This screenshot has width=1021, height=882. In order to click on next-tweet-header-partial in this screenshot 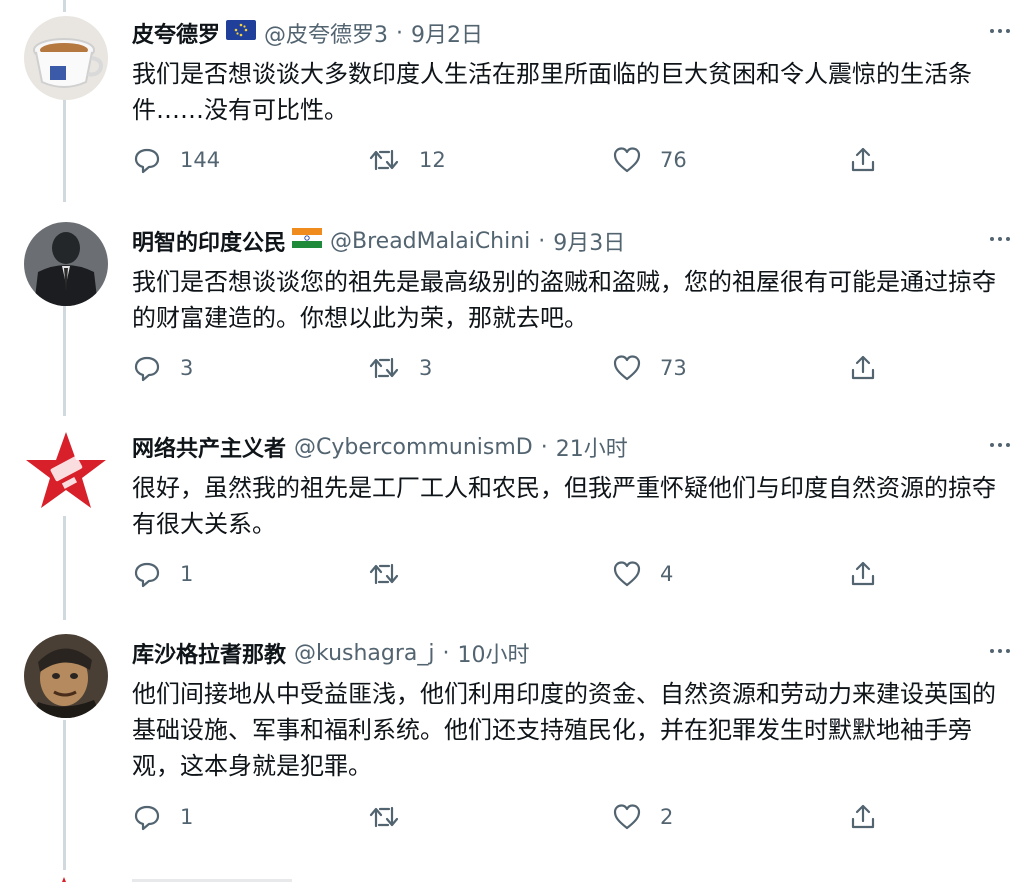, I will do `click(217, 875)`.